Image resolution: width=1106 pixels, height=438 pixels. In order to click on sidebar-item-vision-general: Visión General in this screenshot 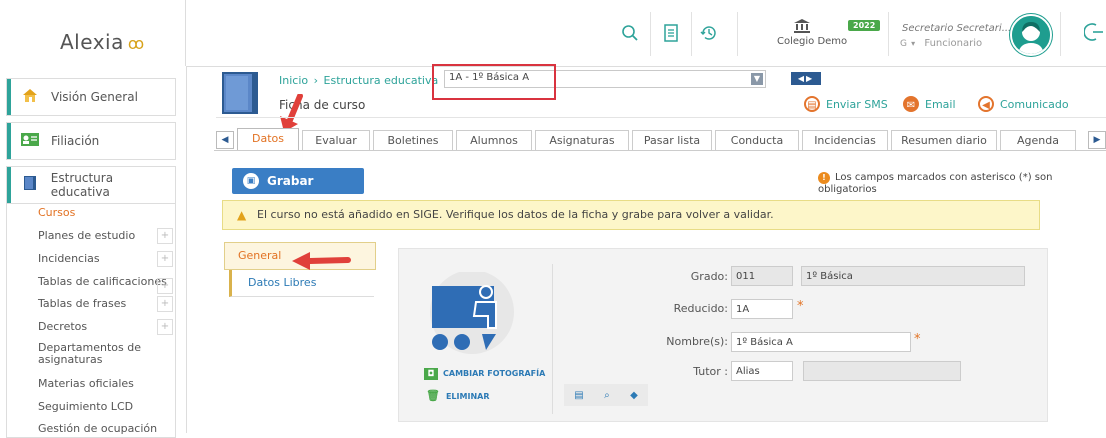, I will do `click(91, 97)`.